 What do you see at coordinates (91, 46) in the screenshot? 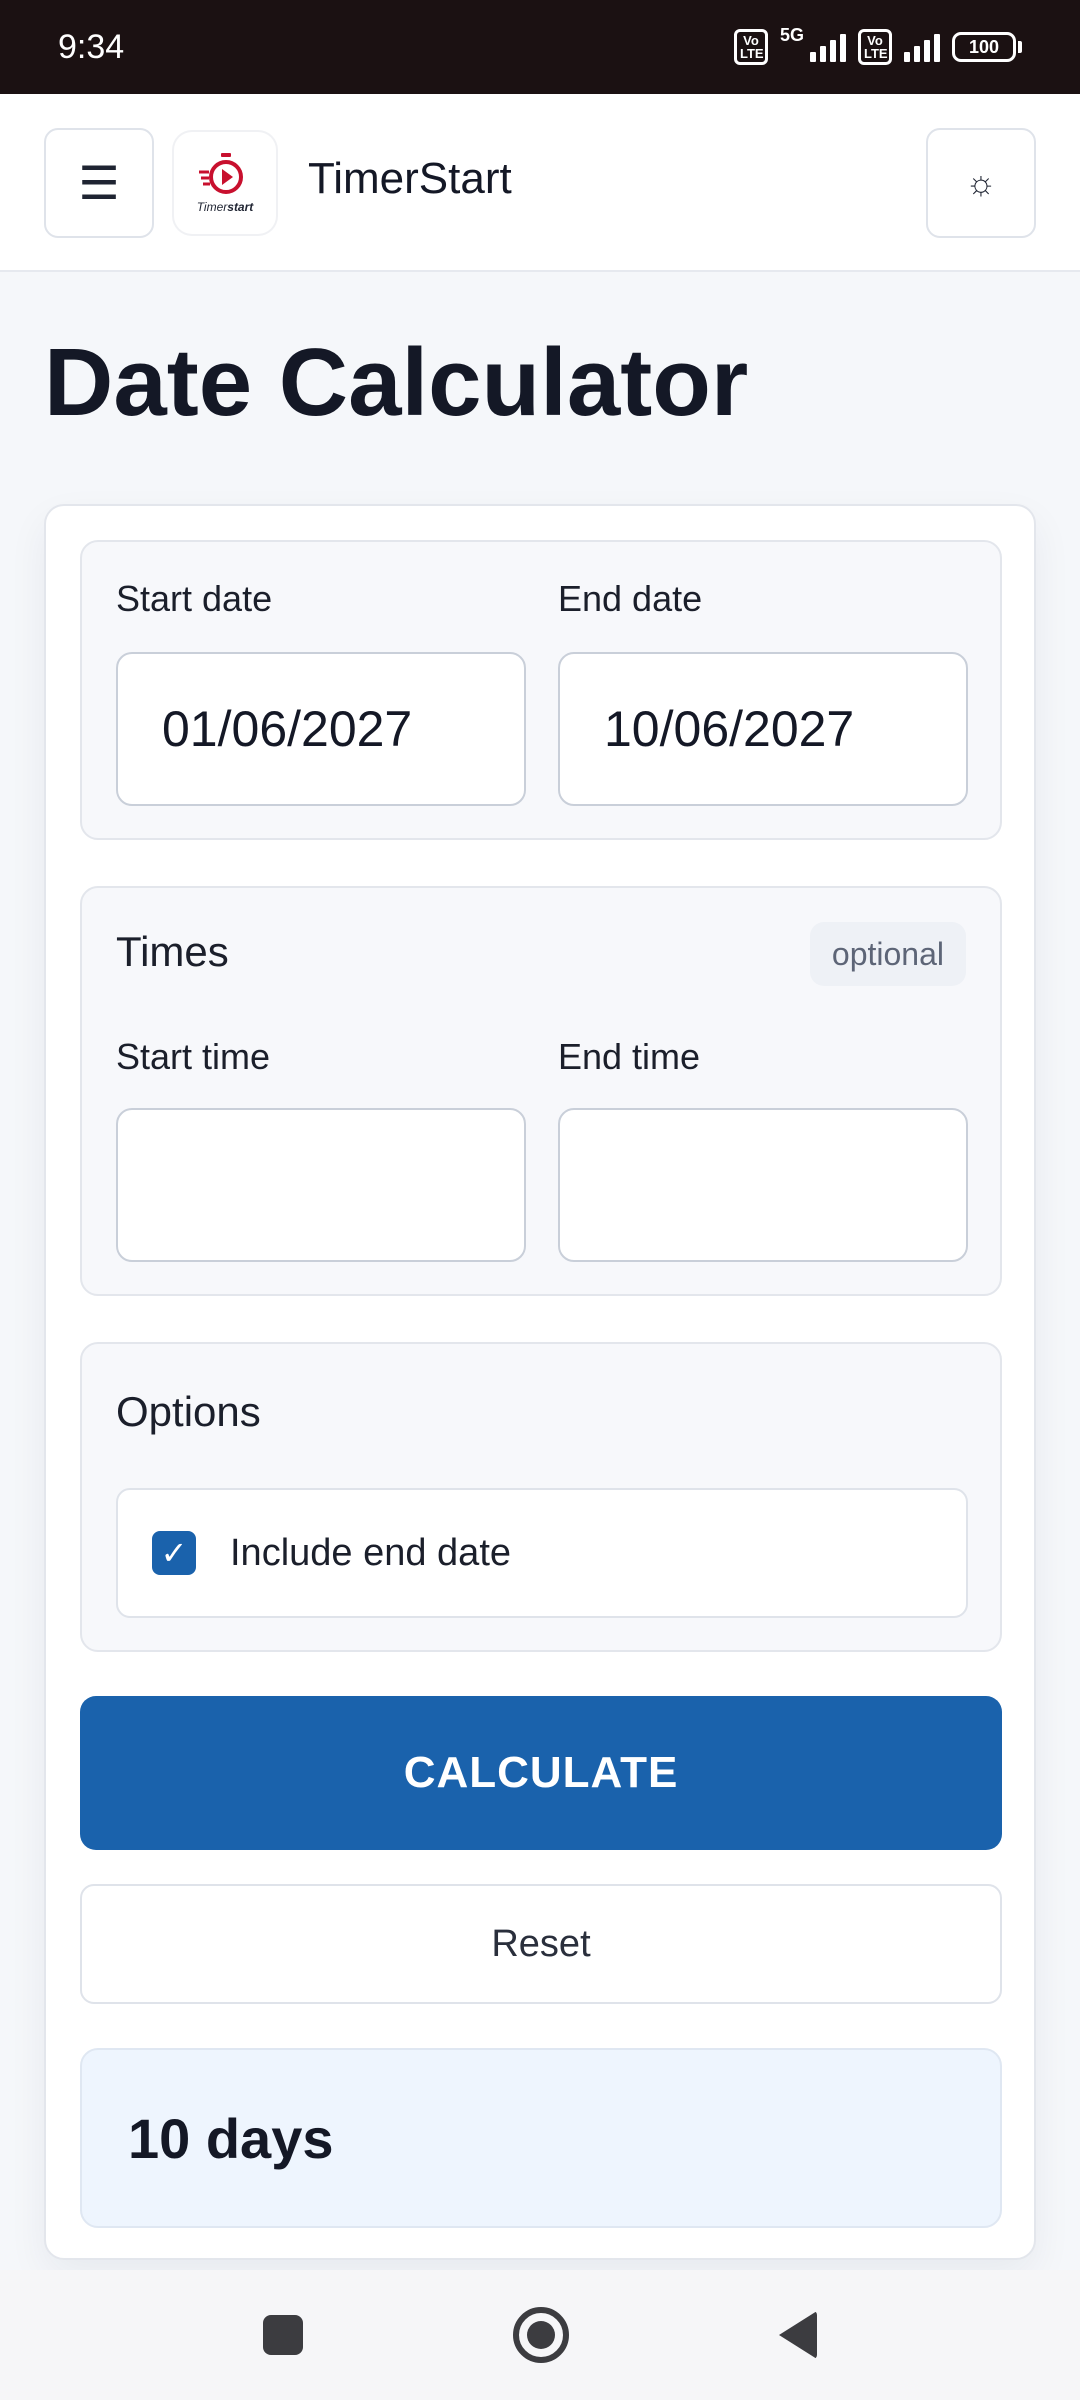
I see `status-time: 9:34` at bounding box center [91, 46].